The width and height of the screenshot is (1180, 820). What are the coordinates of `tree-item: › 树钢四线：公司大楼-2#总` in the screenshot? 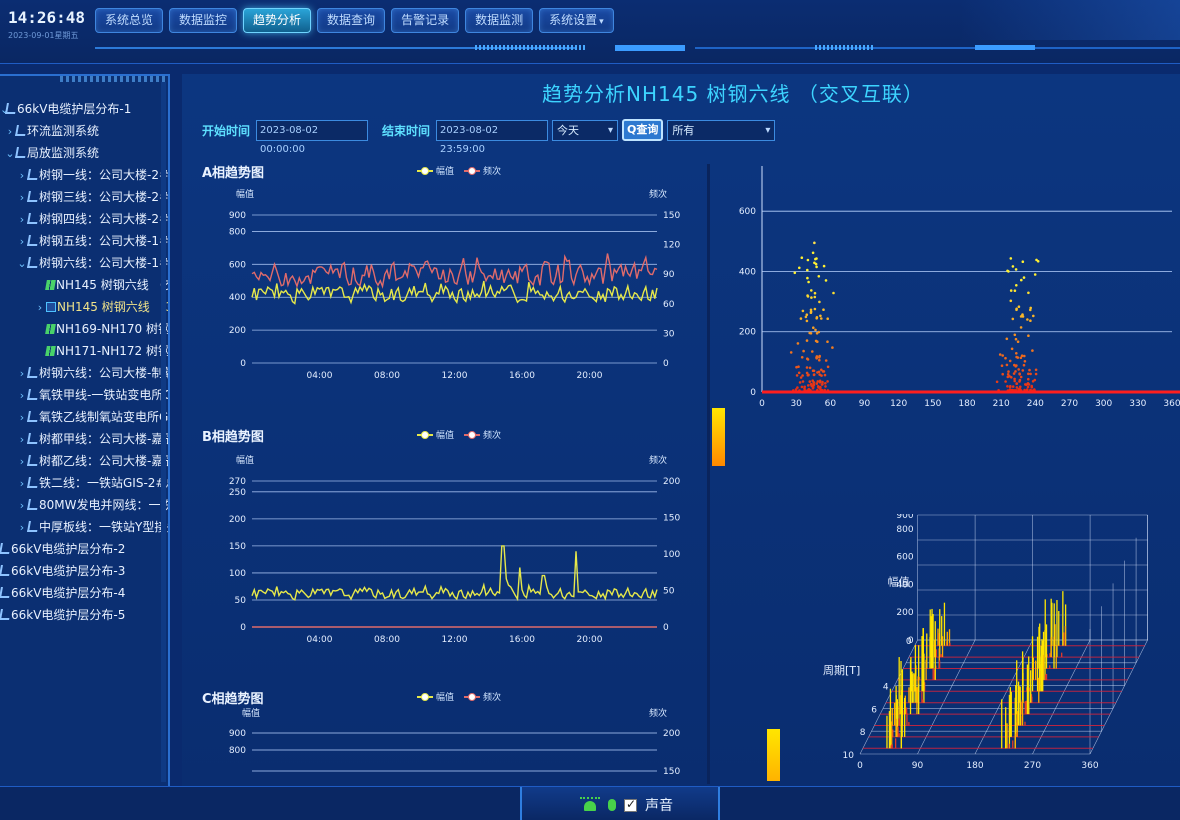 It's located at (84, 219).